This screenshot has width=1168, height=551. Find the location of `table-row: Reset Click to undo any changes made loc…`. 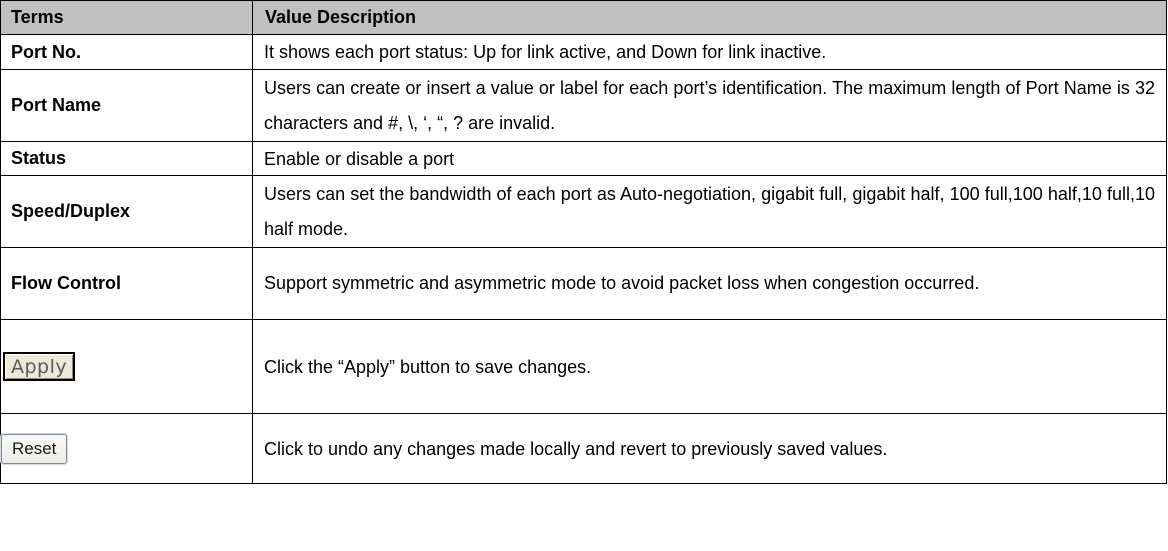

table-row: Reset Click to undo any changes made loc… is located at coordinates (583, 448).